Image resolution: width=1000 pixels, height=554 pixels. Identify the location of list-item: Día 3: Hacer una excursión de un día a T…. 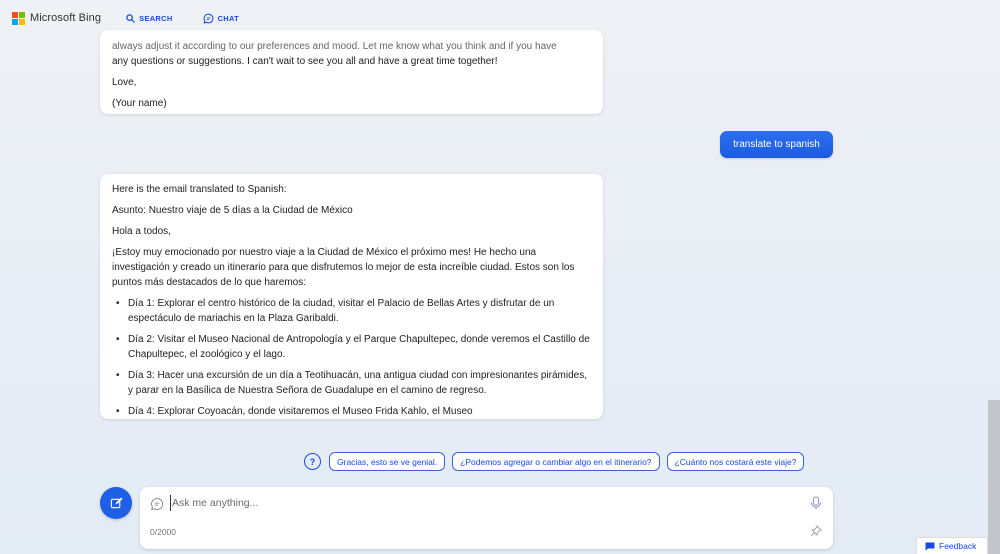
(353, 383).